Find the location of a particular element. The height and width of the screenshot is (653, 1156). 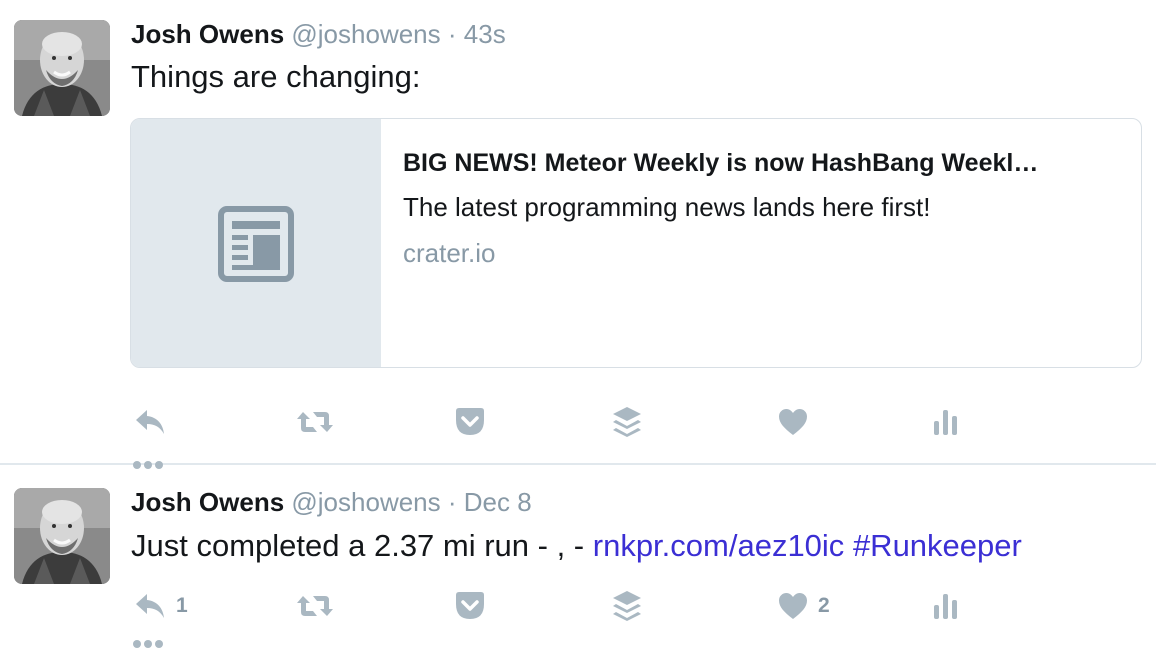

tweet-actions is located at coordinates (578, 422).